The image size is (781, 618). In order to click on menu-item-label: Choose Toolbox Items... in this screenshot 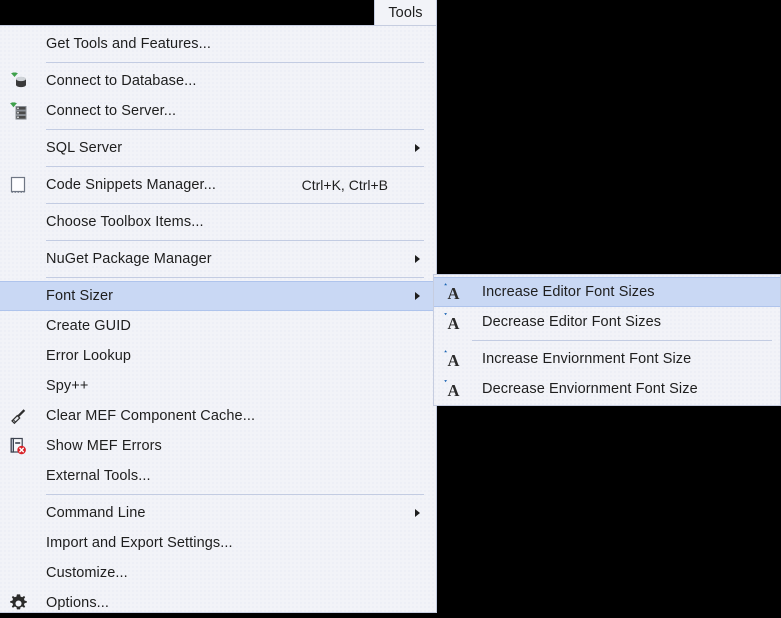, I will do `click(125, 222)`.